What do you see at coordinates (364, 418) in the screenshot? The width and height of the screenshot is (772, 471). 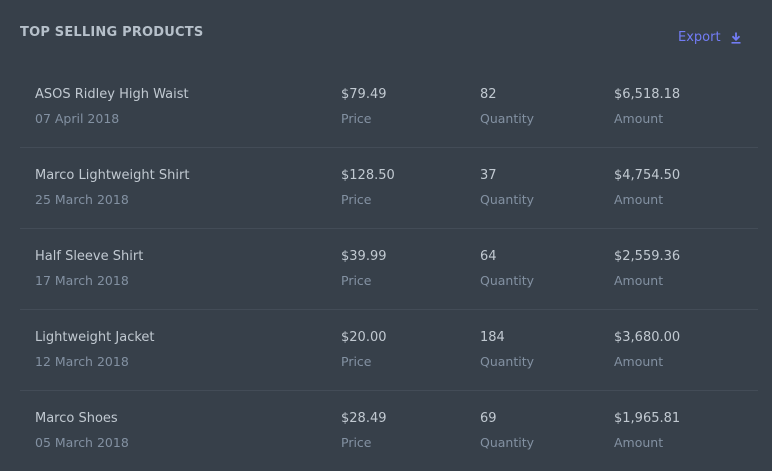 I see `price-value: $28.49` at bounding box center [364, 418].